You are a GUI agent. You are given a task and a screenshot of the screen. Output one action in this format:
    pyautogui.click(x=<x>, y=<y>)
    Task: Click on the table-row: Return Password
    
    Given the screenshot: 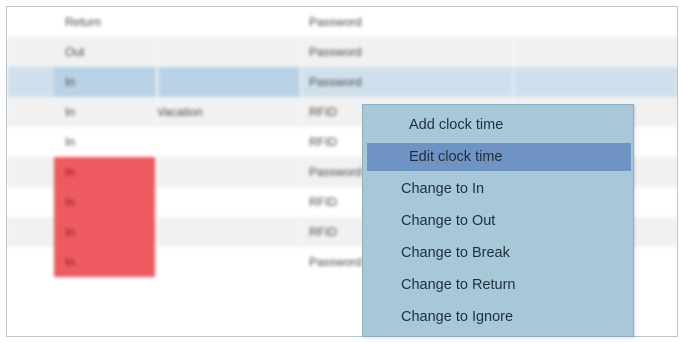 What is the action you would take?
    pyautogui.click(x=342, y=22)
    